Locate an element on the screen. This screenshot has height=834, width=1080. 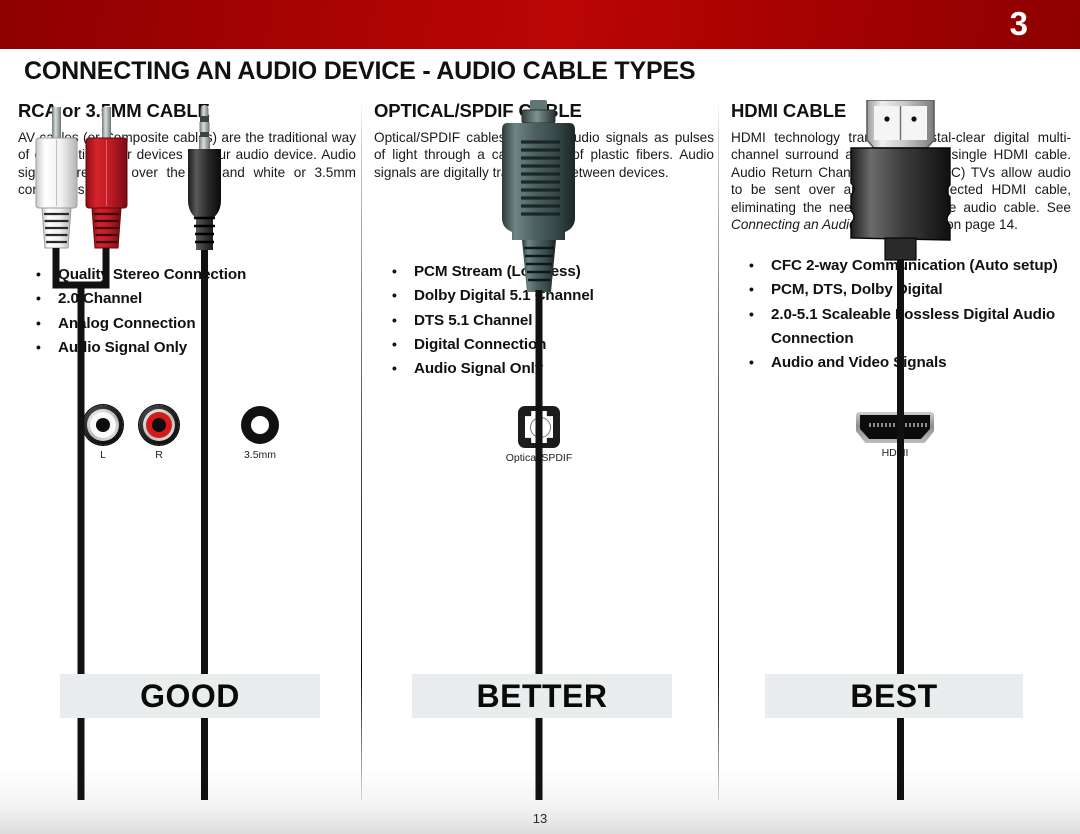
rating-label: GOOD is located at coordinates (190, 695).